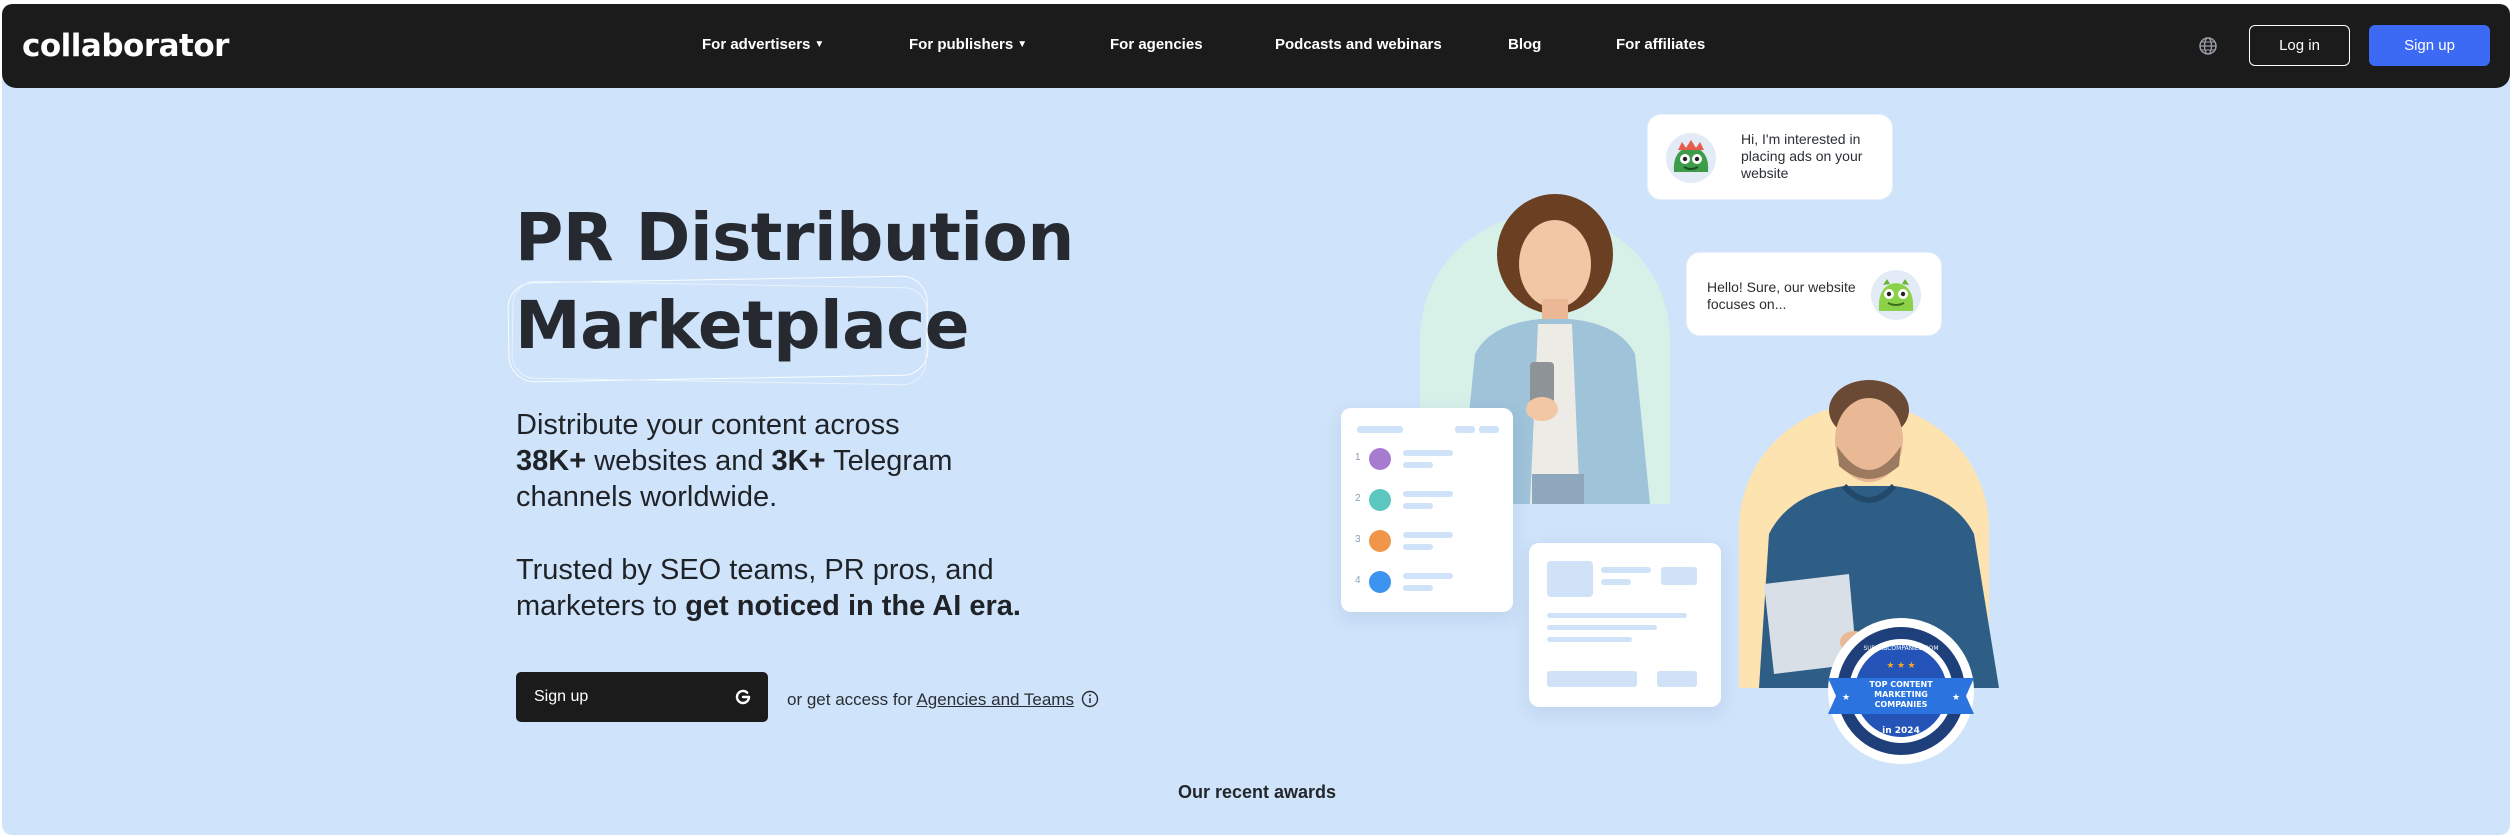 Image resolution: width=2516 pixels, height=837 pixels. I want to click on content-preview-card, so click(1625, 625).